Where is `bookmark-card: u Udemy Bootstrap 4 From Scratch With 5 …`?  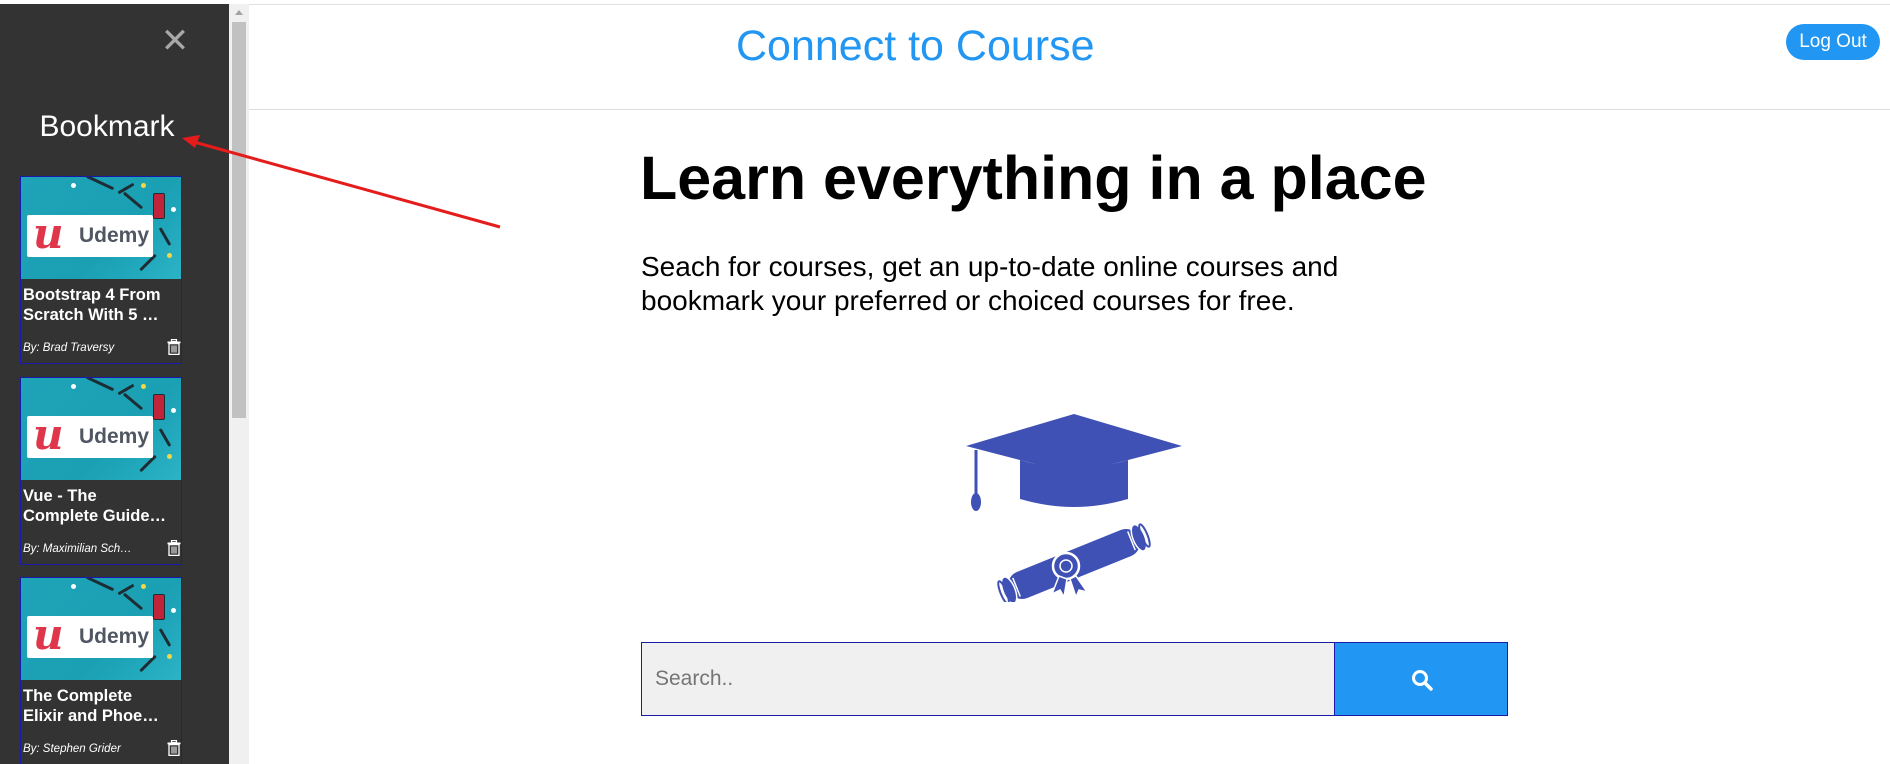 bookmark-card: u Udemy Bootstrap 4 From Scratch With 5 … is located at coordinates (101, 270).